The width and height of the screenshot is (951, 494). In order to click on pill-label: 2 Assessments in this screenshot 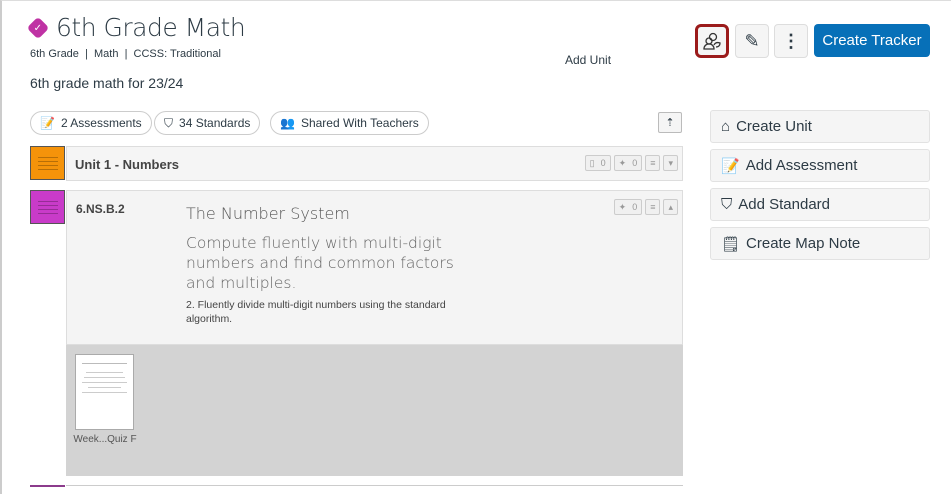, I will do `click(101, 123)`.